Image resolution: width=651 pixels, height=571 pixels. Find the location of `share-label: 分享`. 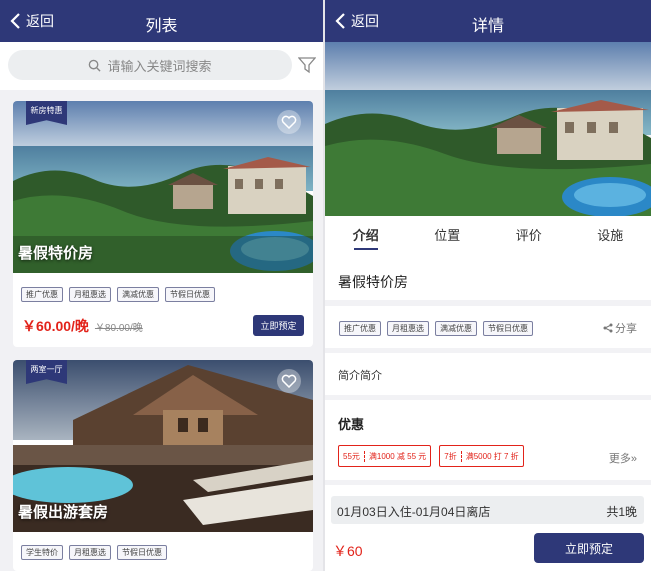

share-label: 分享 is located at coordinates (626, 329).